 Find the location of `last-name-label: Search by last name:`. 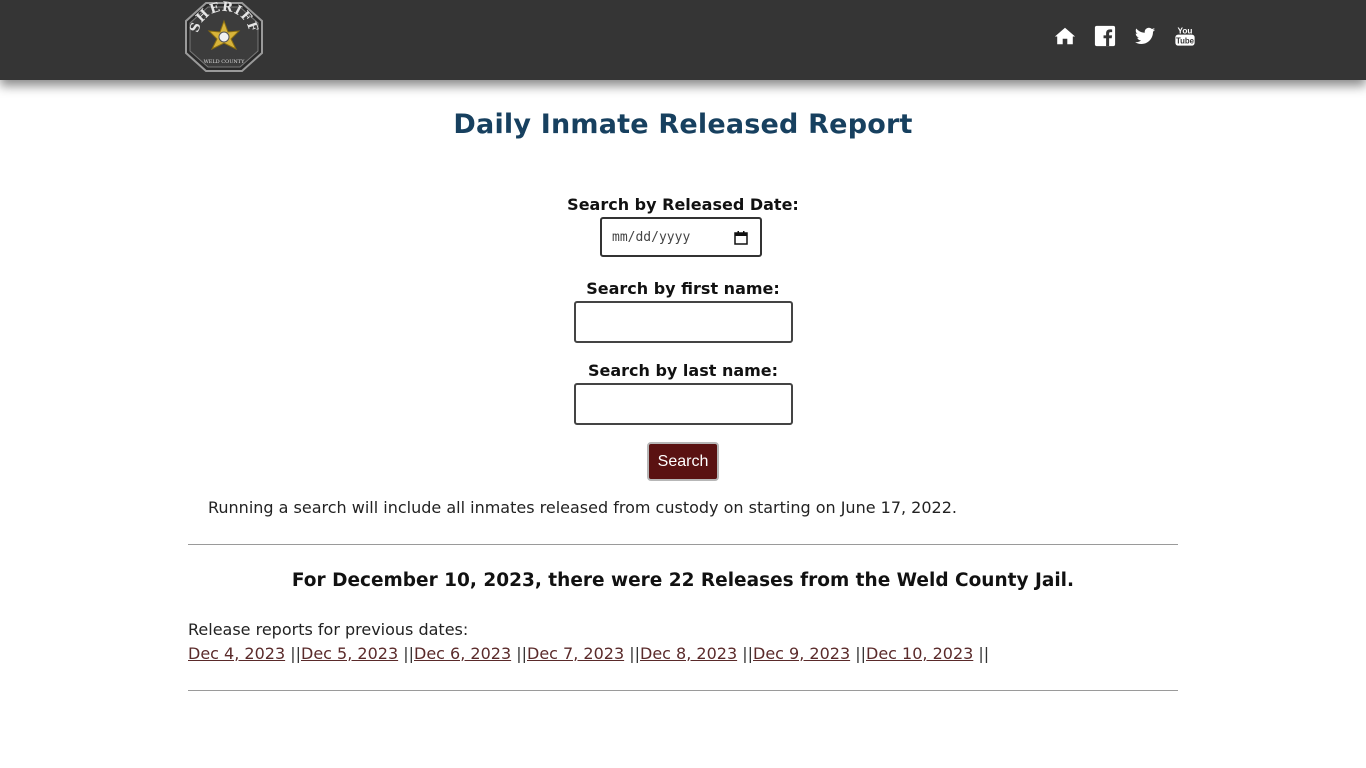

last-name-label: Search by last name: is located at coordinates (683, 370).